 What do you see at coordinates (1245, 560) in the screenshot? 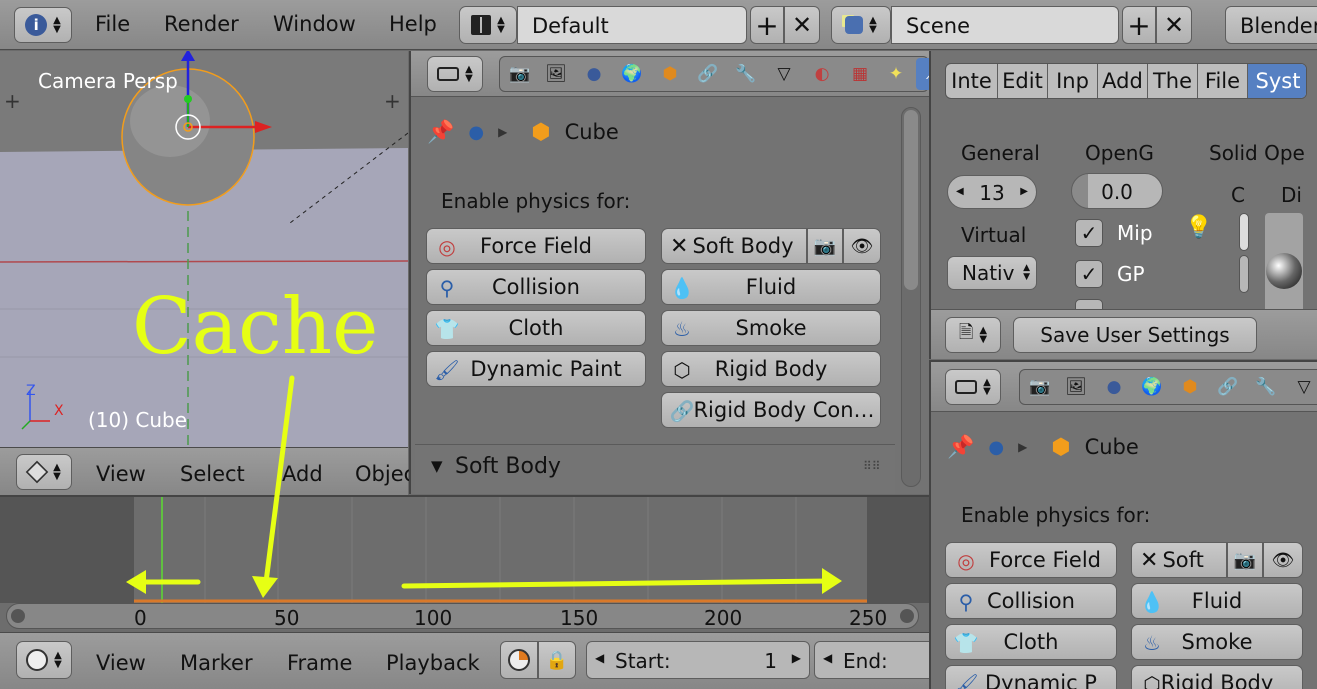
I see `soft-body-render-toggle-2: 📷` at bounding box center [1245, 560].